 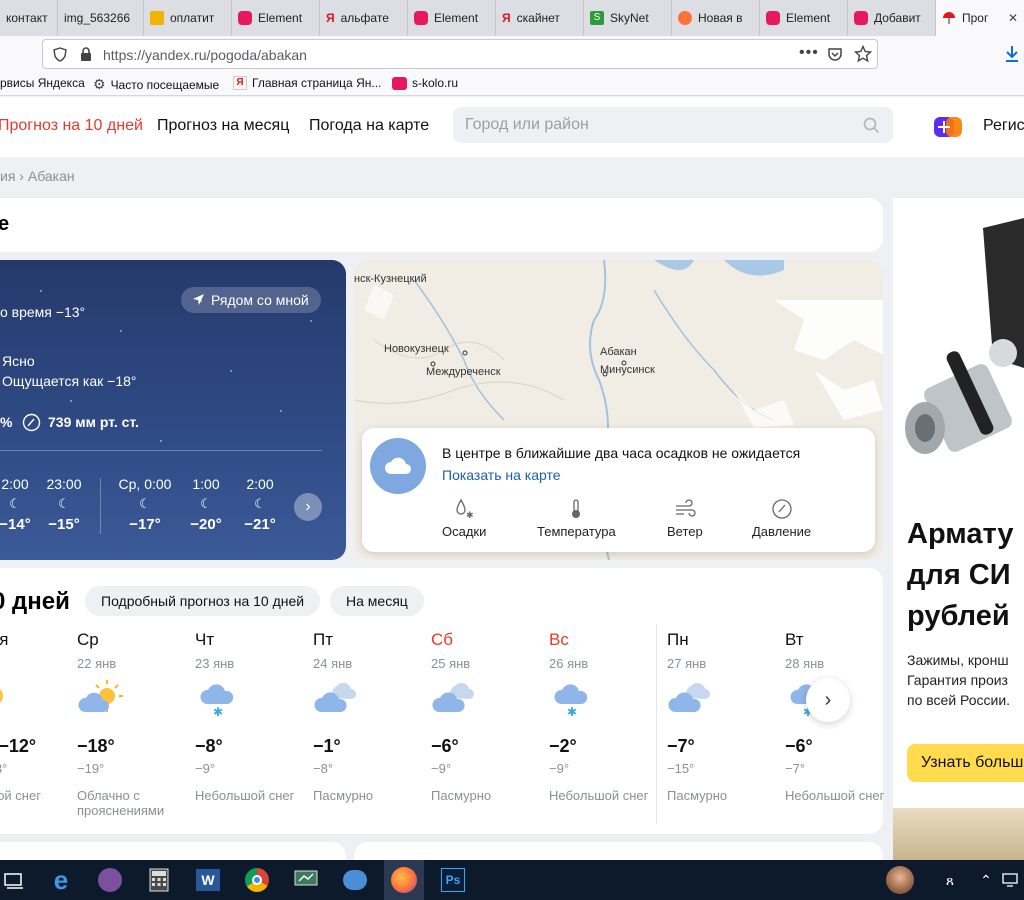 I want to click on layer-precipitation: ✱ Осадки, so click(x=464, y=518).